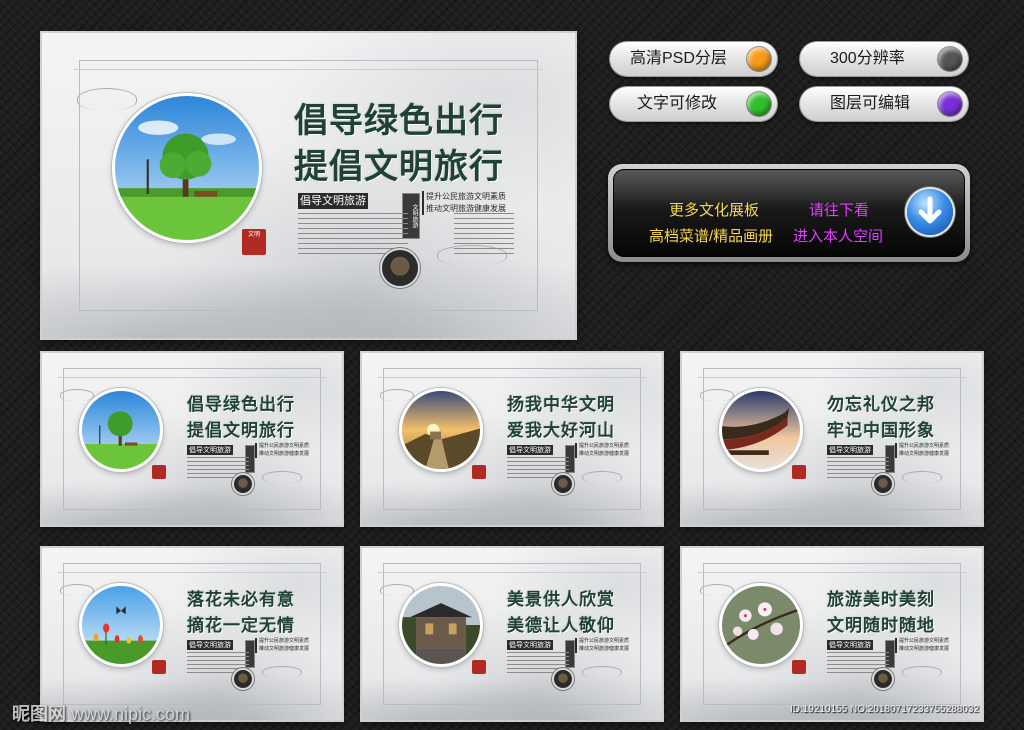 The image size is (1024, 730). I want to click on plum-blossom-icon, so click(761, 625).